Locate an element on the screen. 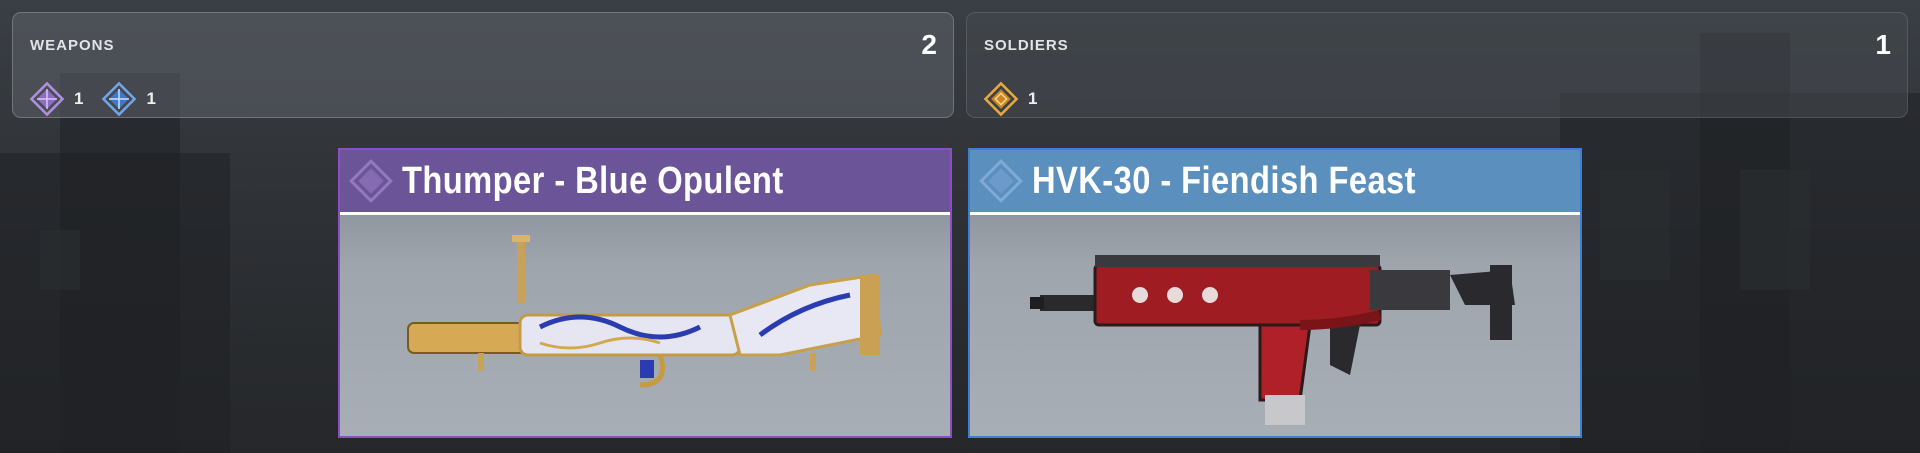 The image size is (1920, 453). weapons-count: 2 is located at coordinates (929, 44).